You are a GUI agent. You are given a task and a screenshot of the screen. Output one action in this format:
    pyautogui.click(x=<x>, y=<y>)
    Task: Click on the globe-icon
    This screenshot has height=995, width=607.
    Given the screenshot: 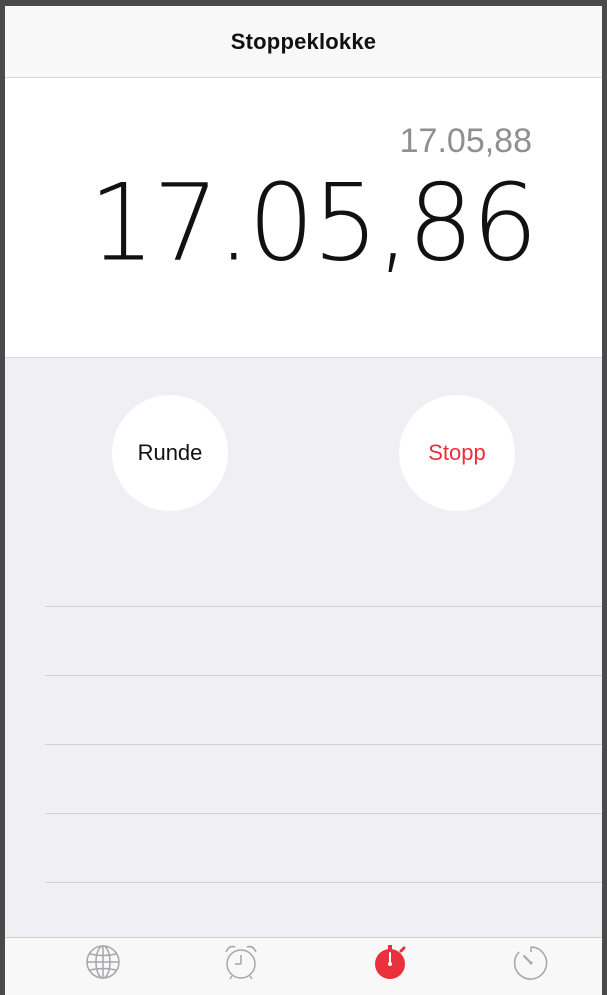 What is the action you would take?
    pyautogui.click(x=103, y=962)
    